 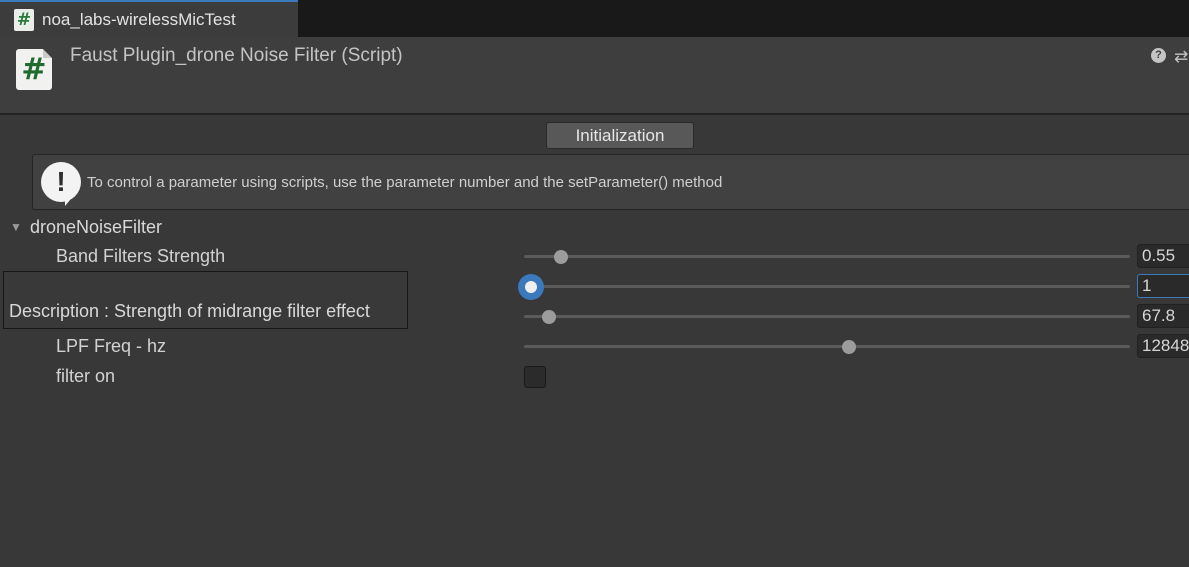 What do you see at coordinates (141, 256) in the screenshot?
I see `param-label-band-filters-strength: Band Filters Strength` at bounding box center [141, 256].